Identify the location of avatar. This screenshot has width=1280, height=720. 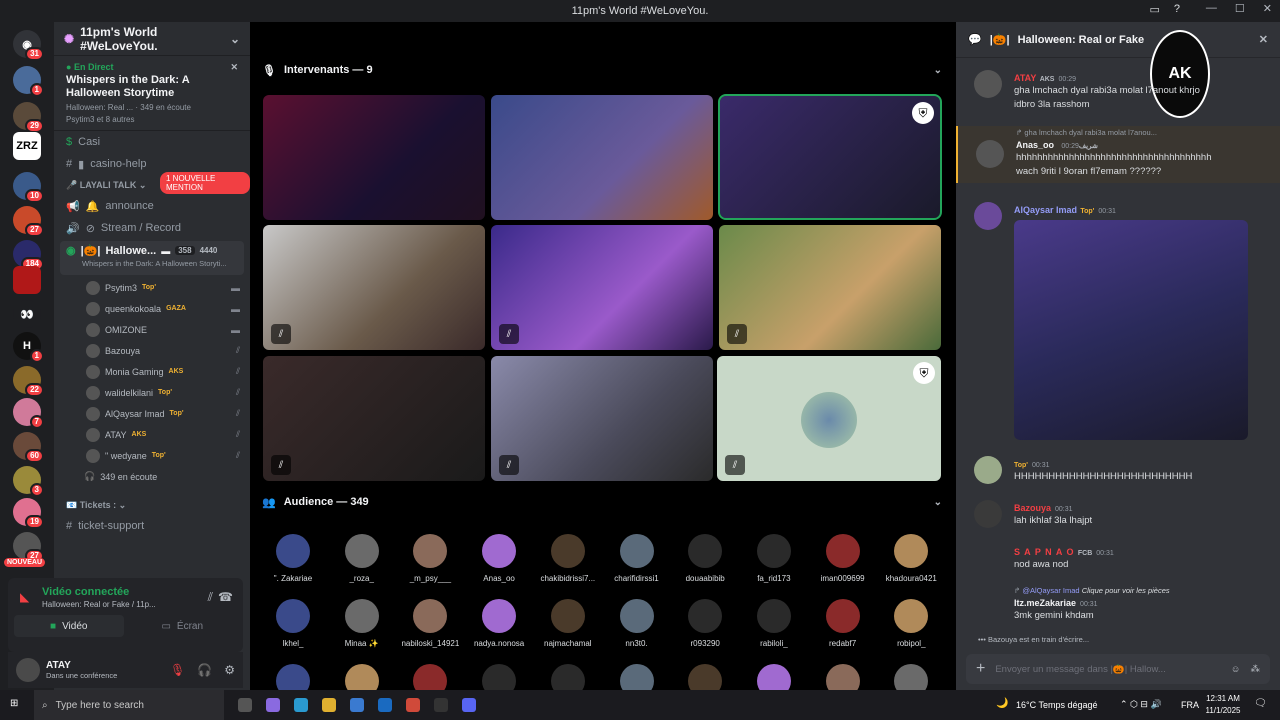
(28, 670).